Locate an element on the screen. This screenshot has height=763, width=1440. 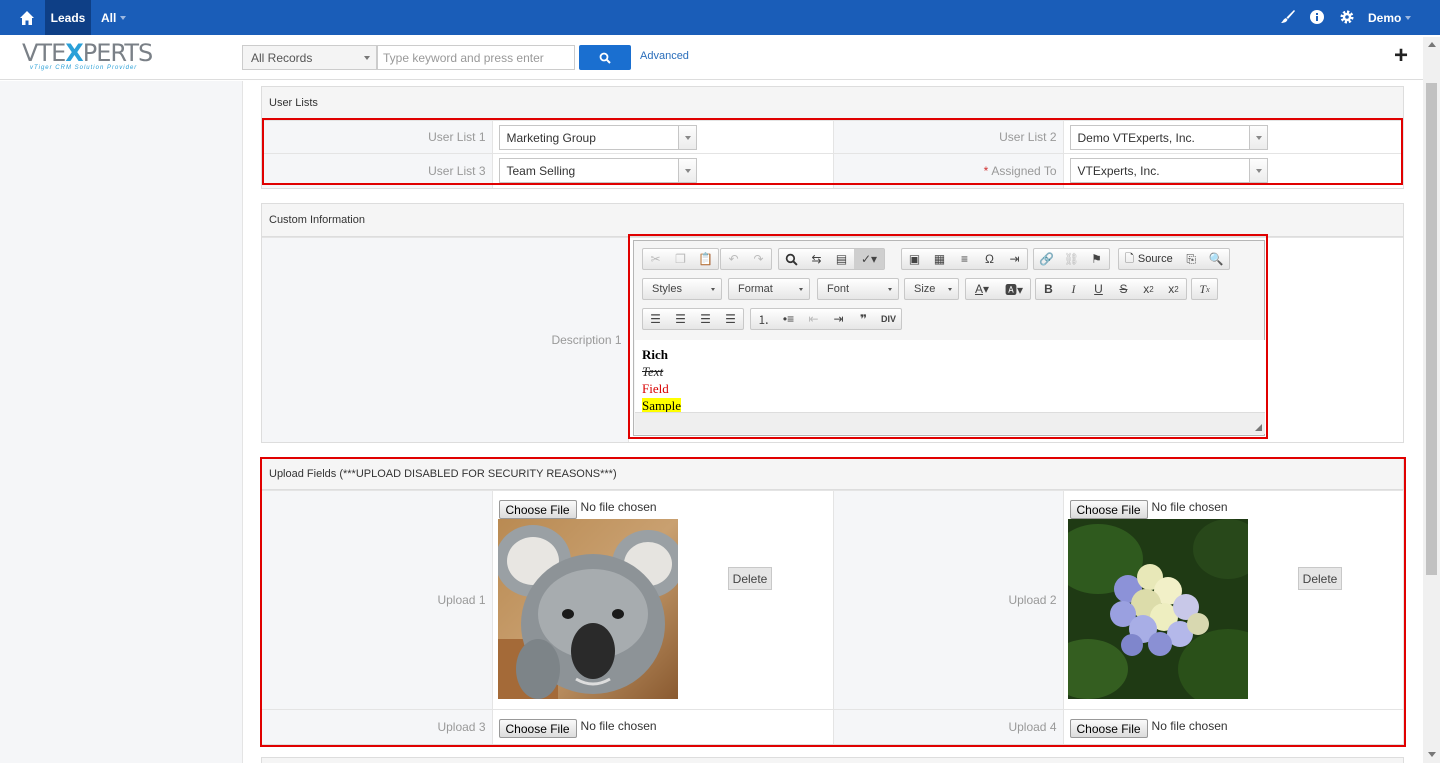
page-scrollbar is located at coordinates (1431, 400).